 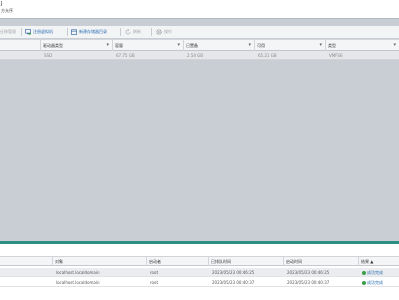 I want to click on new-folder-icon, so click(x=74, y=32).